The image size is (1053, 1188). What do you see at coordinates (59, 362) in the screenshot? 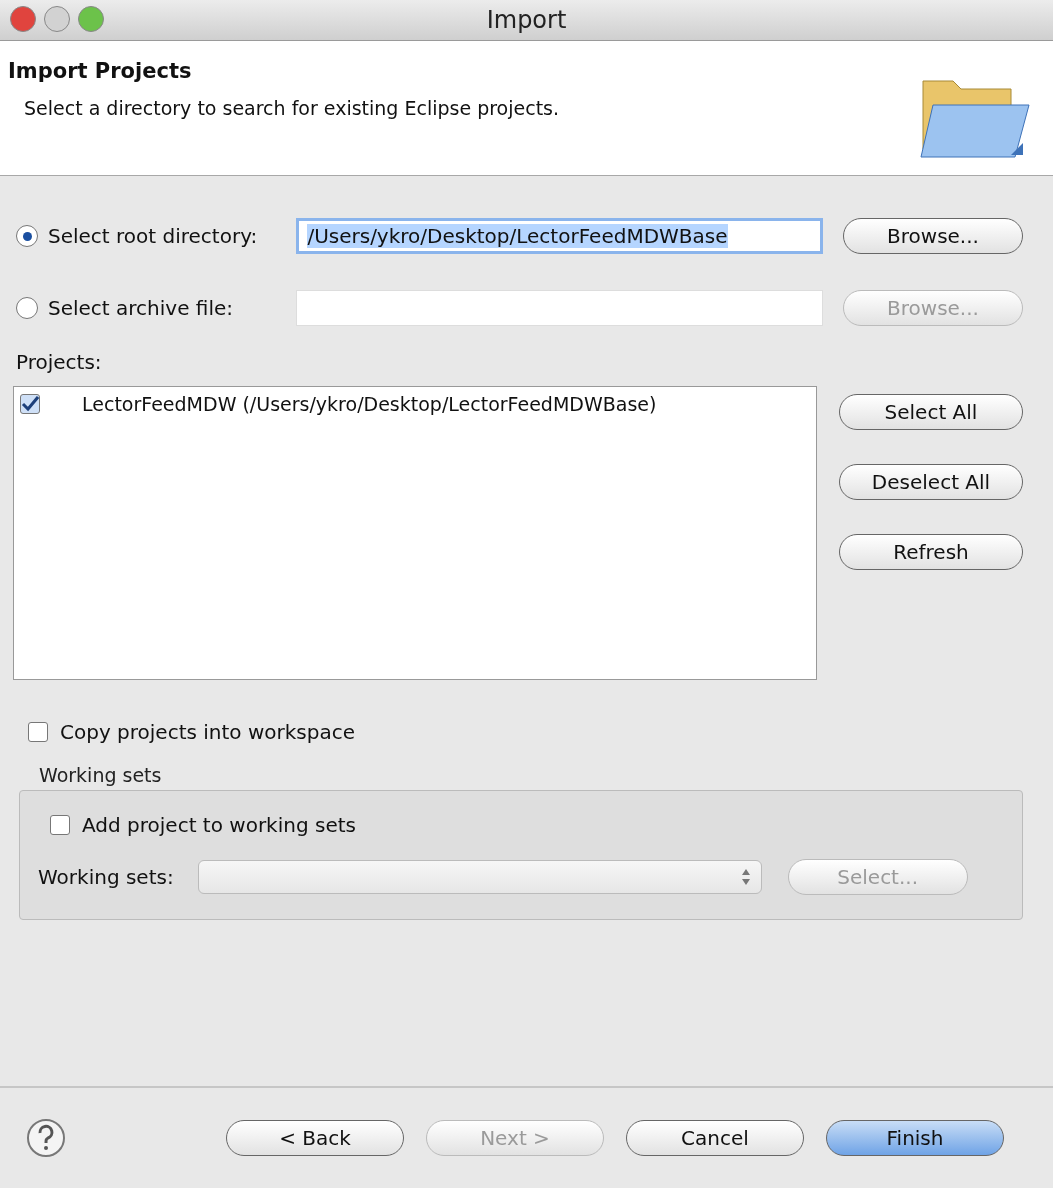
I see `projects-label: Projects:` at bounding box center [59, 362].